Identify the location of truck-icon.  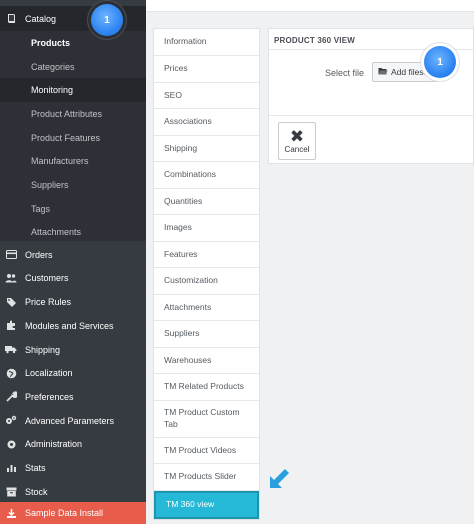
(11, 350).